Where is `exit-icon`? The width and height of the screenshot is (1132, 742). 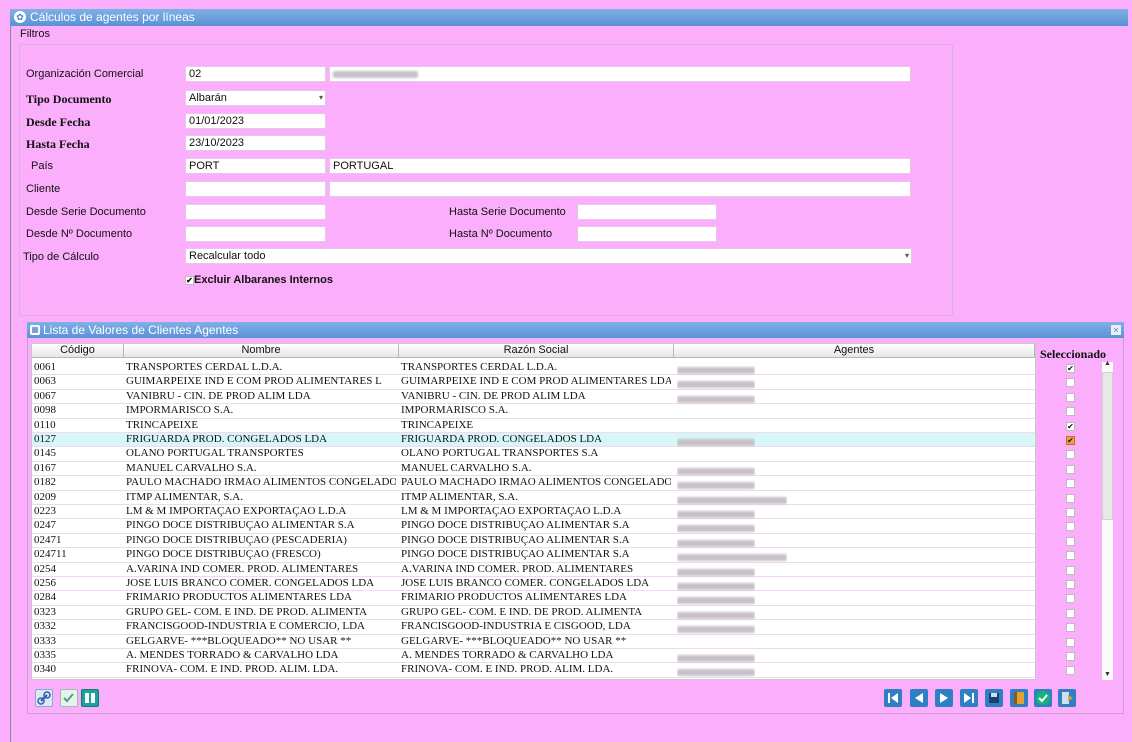 exit-icon is located at coordinates (1067, 698).